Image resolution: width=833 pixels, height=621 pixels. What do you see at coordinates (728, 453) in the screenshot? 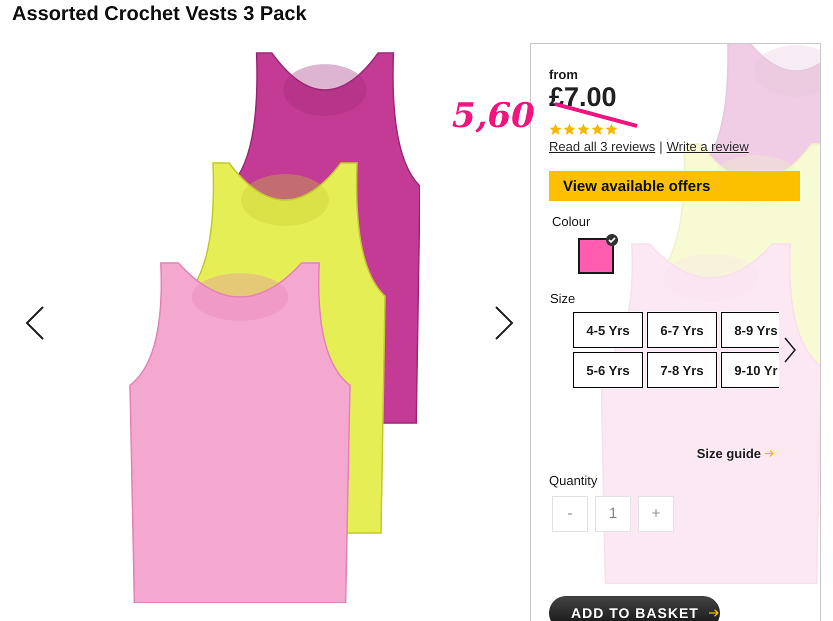
I see `size-guide-link: Size guide` at bounding box center [728, 453].